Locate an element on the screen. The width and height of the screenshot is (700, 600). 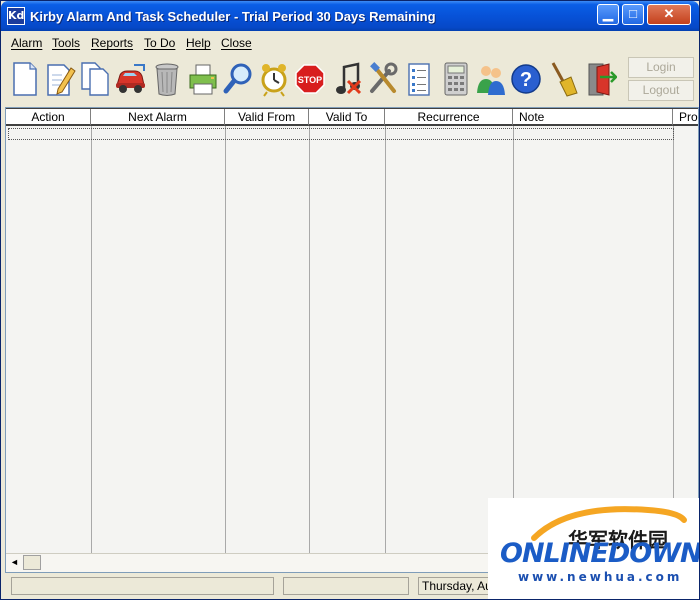
maximize-button: □ is located at coordinates (633, 14).